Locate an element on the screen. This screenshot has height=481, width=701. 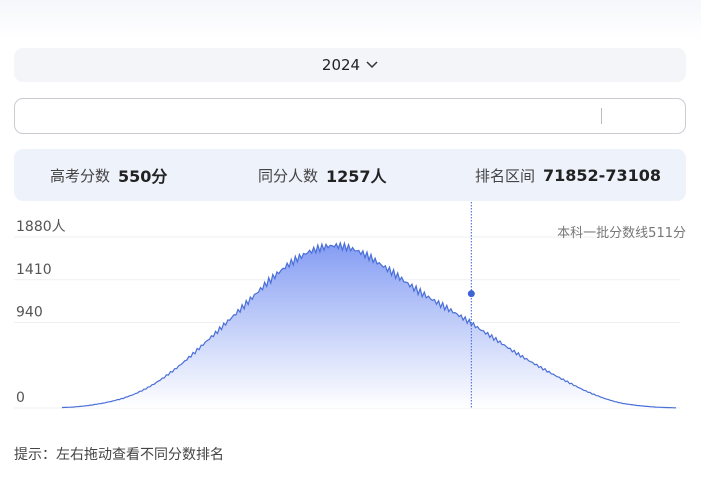
score-label: 高考分数 is located at coordinates (80, 175).